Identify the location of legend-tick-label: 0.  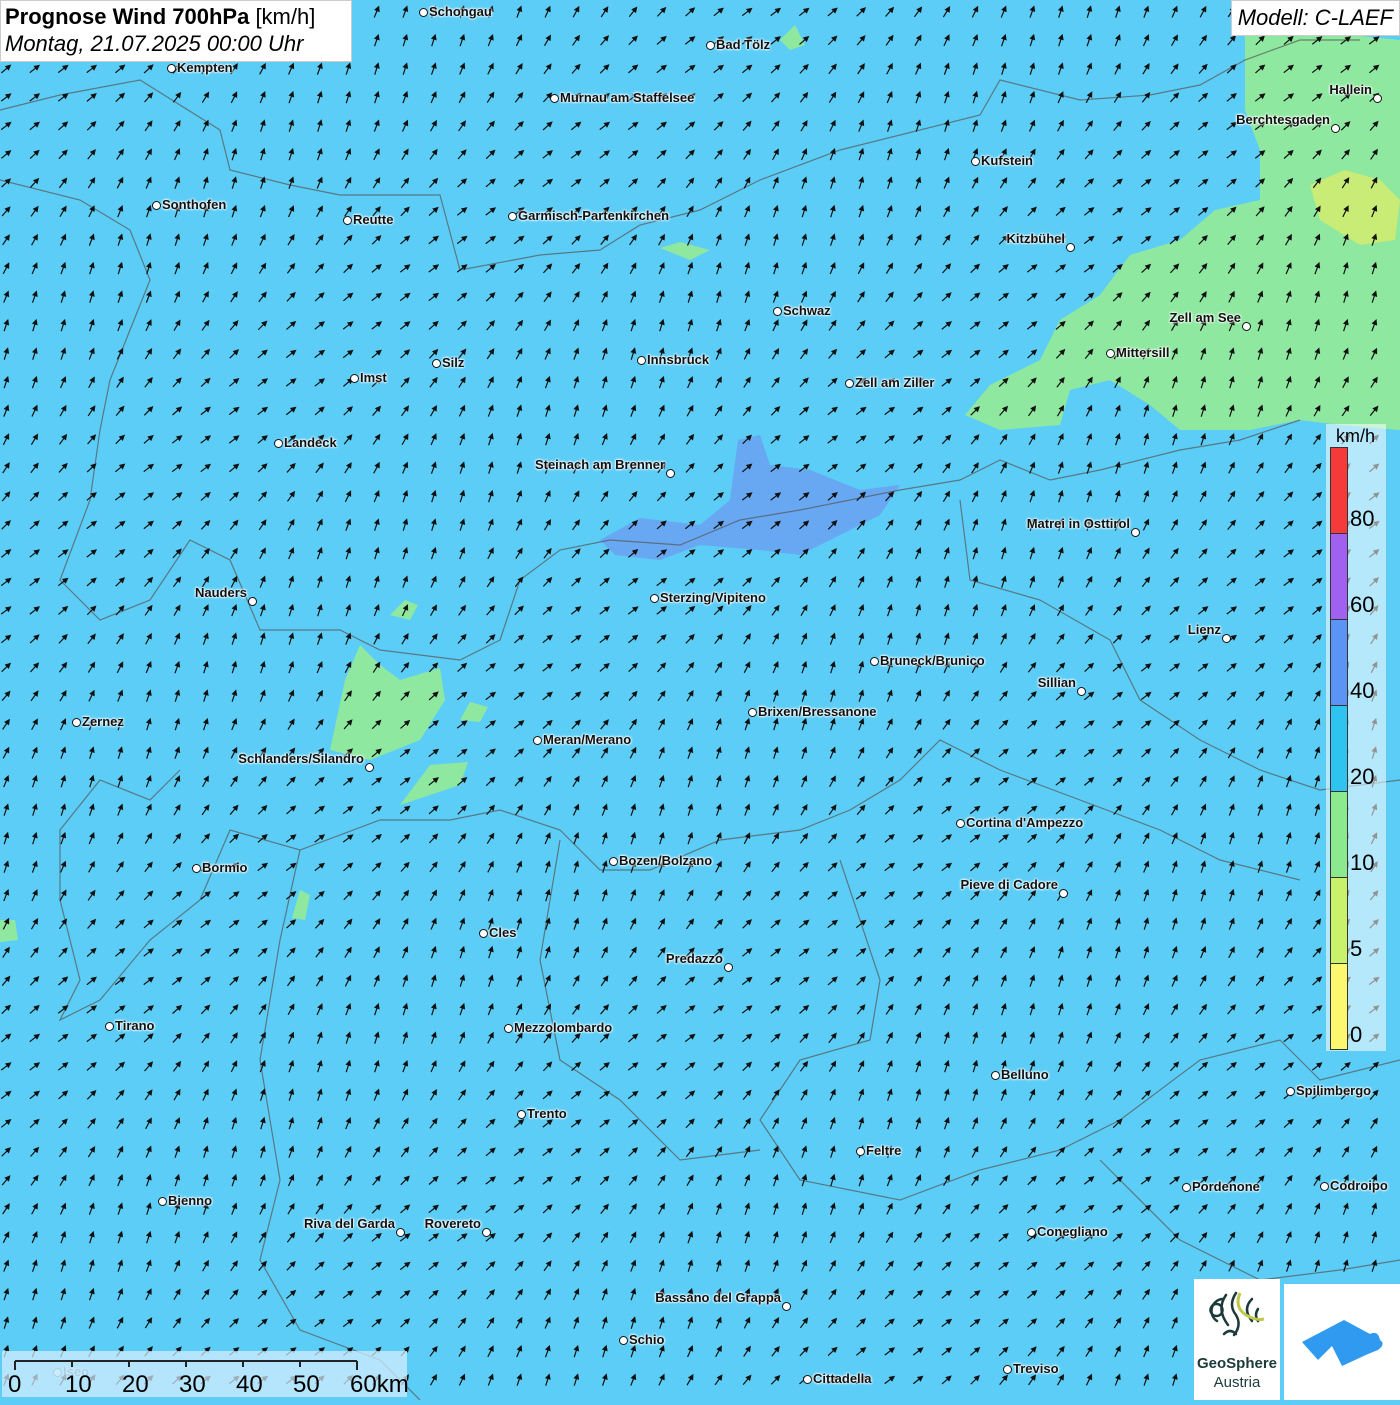
(1356, 1034).